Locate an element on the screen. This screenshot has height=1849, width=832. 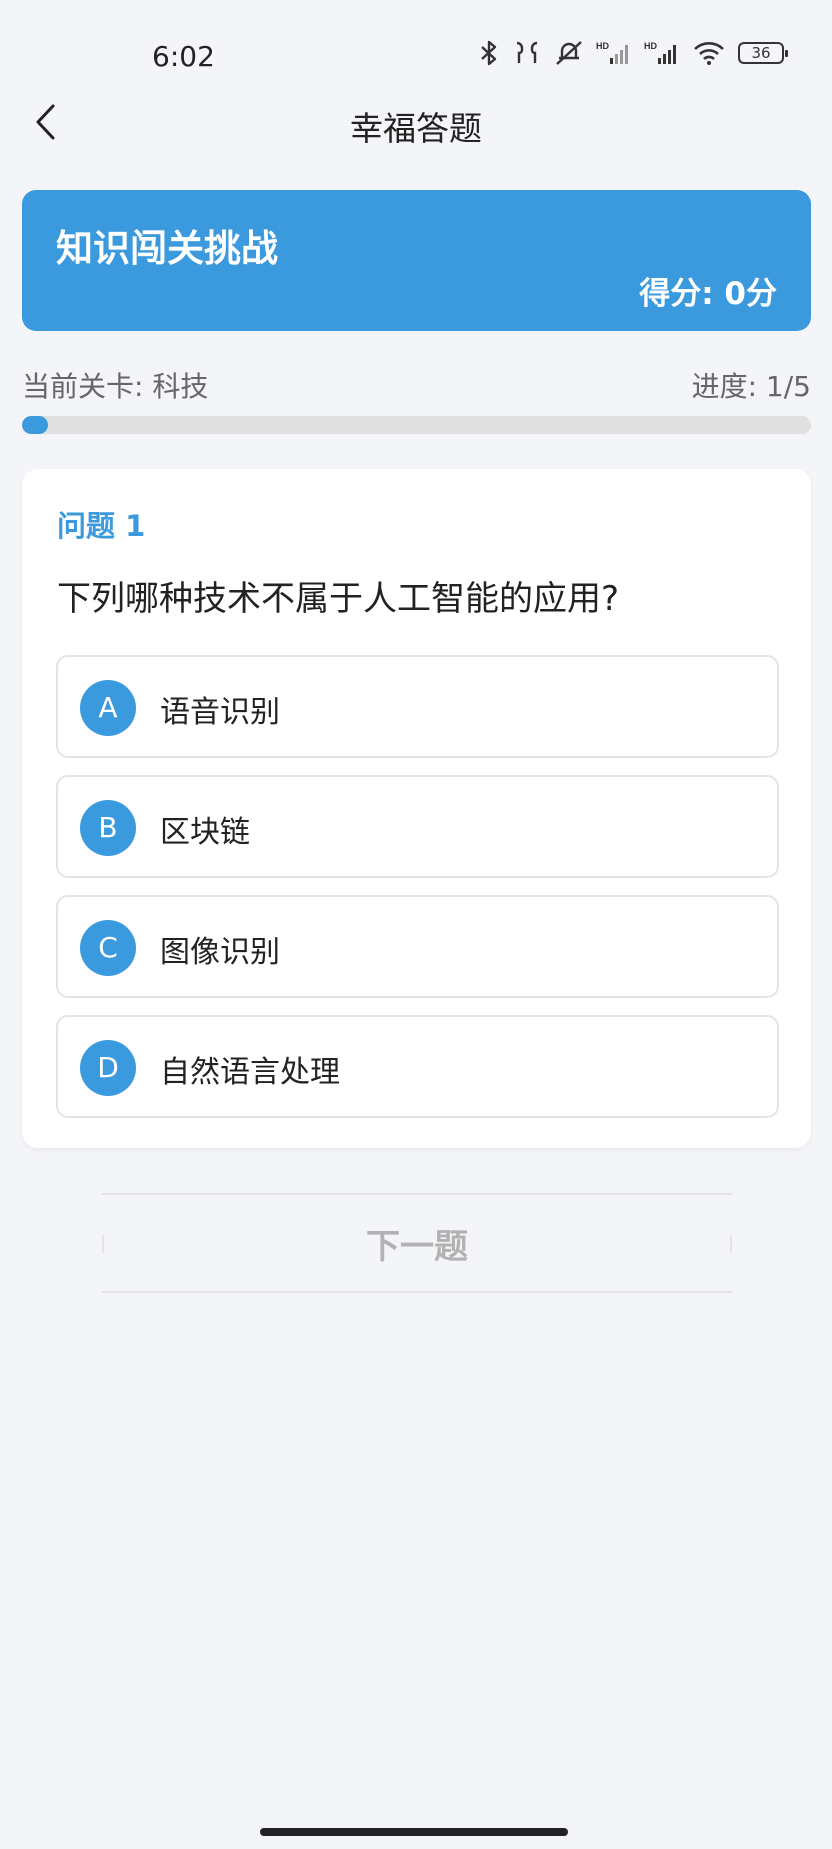
progress-label: 进度: 1/5 is located at coordinates (751, 386).